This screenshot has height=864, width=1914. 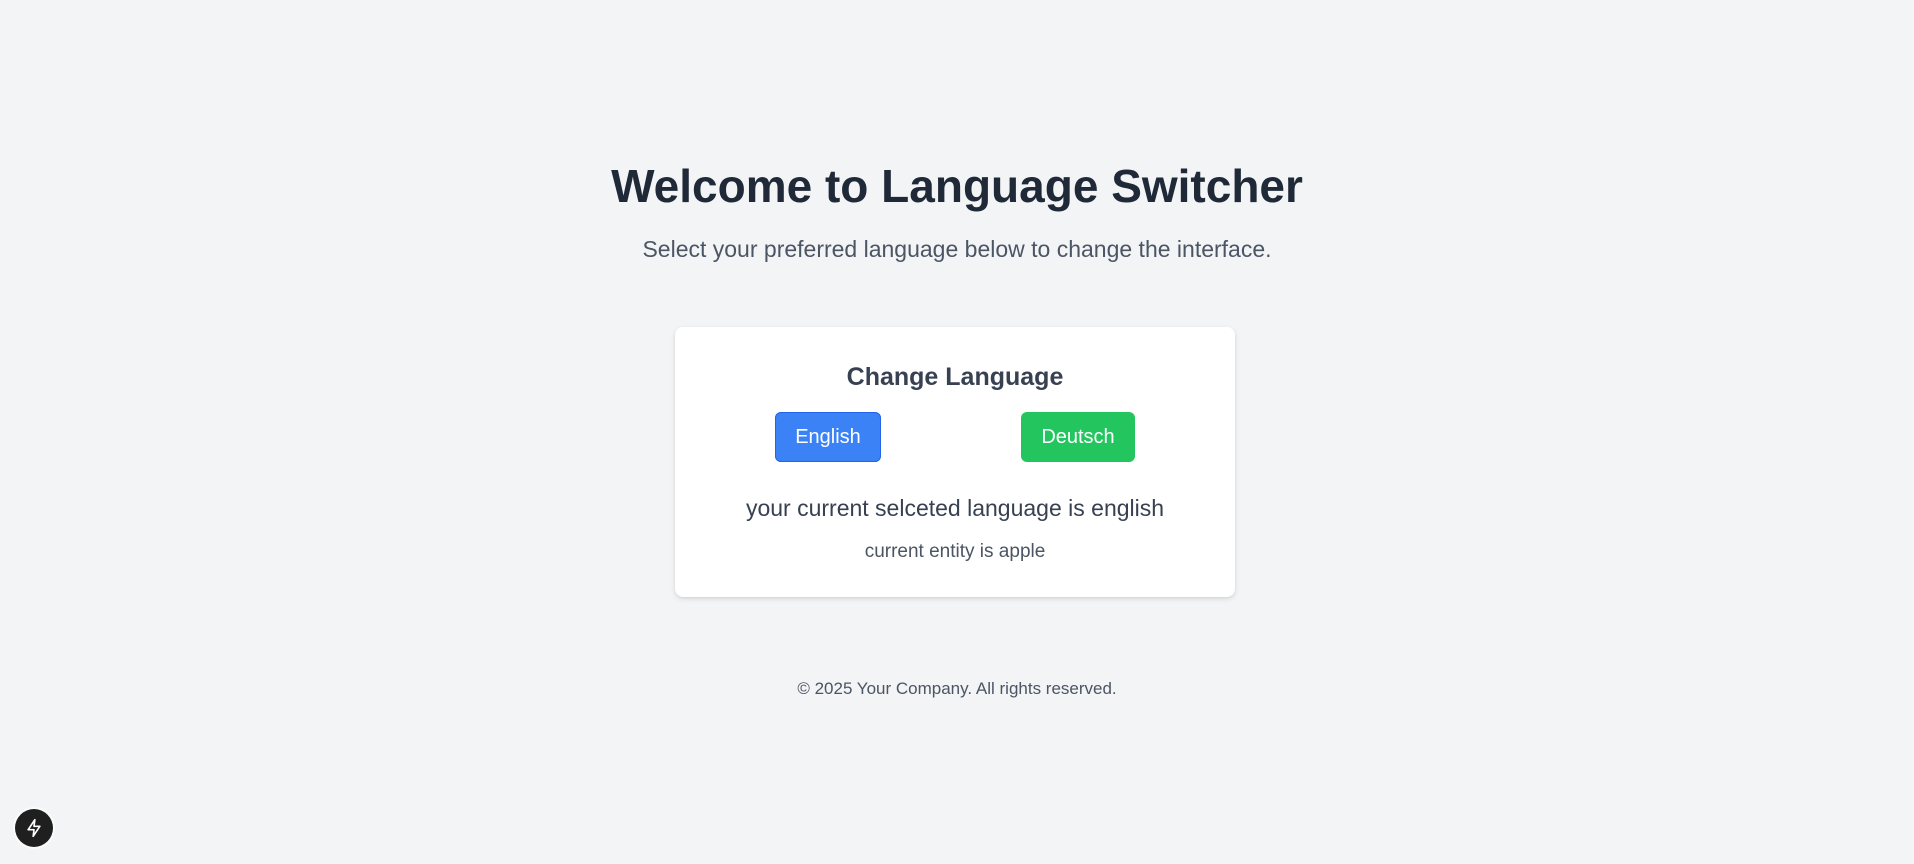 I want to click on deutsch-button: Deutsch, so click(x=1078, y=437).